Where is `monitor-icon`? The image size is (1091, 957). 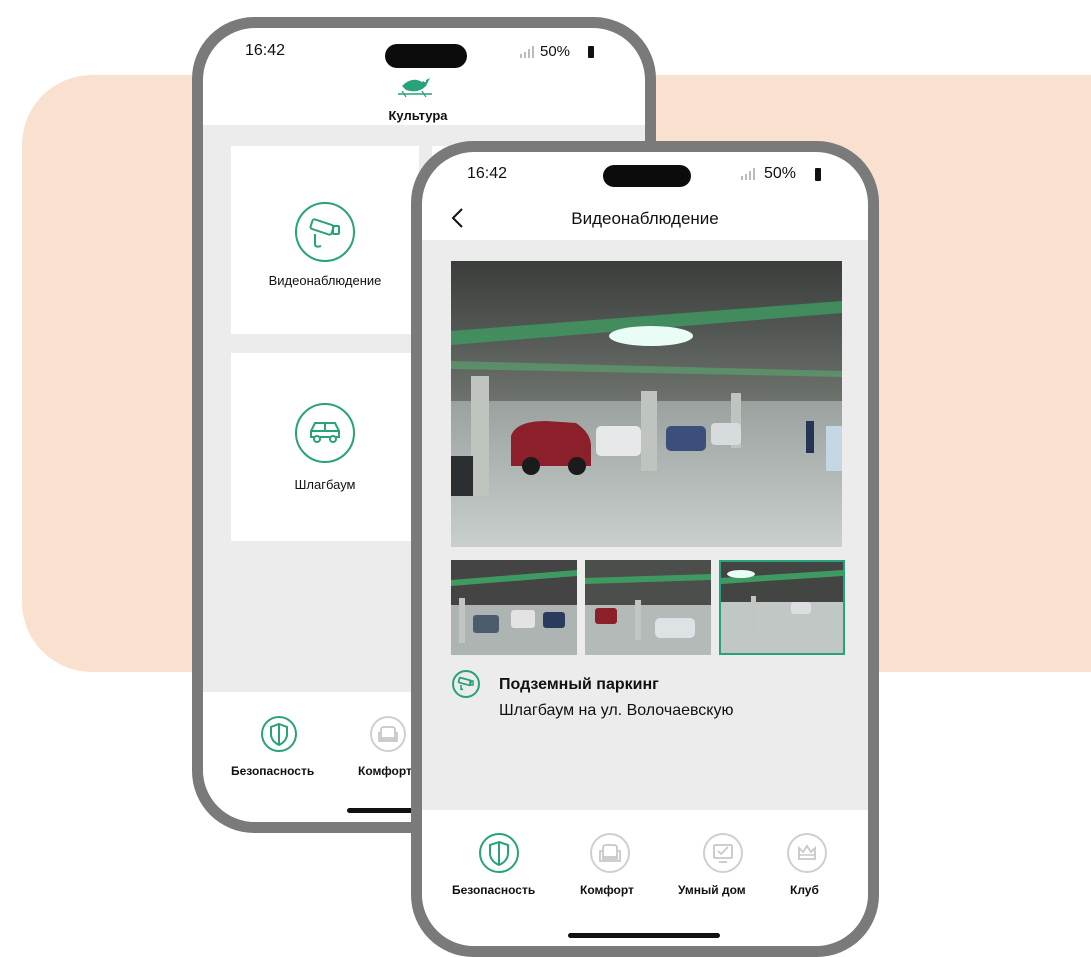 monitor-icon is located at coordinates (723, 853).